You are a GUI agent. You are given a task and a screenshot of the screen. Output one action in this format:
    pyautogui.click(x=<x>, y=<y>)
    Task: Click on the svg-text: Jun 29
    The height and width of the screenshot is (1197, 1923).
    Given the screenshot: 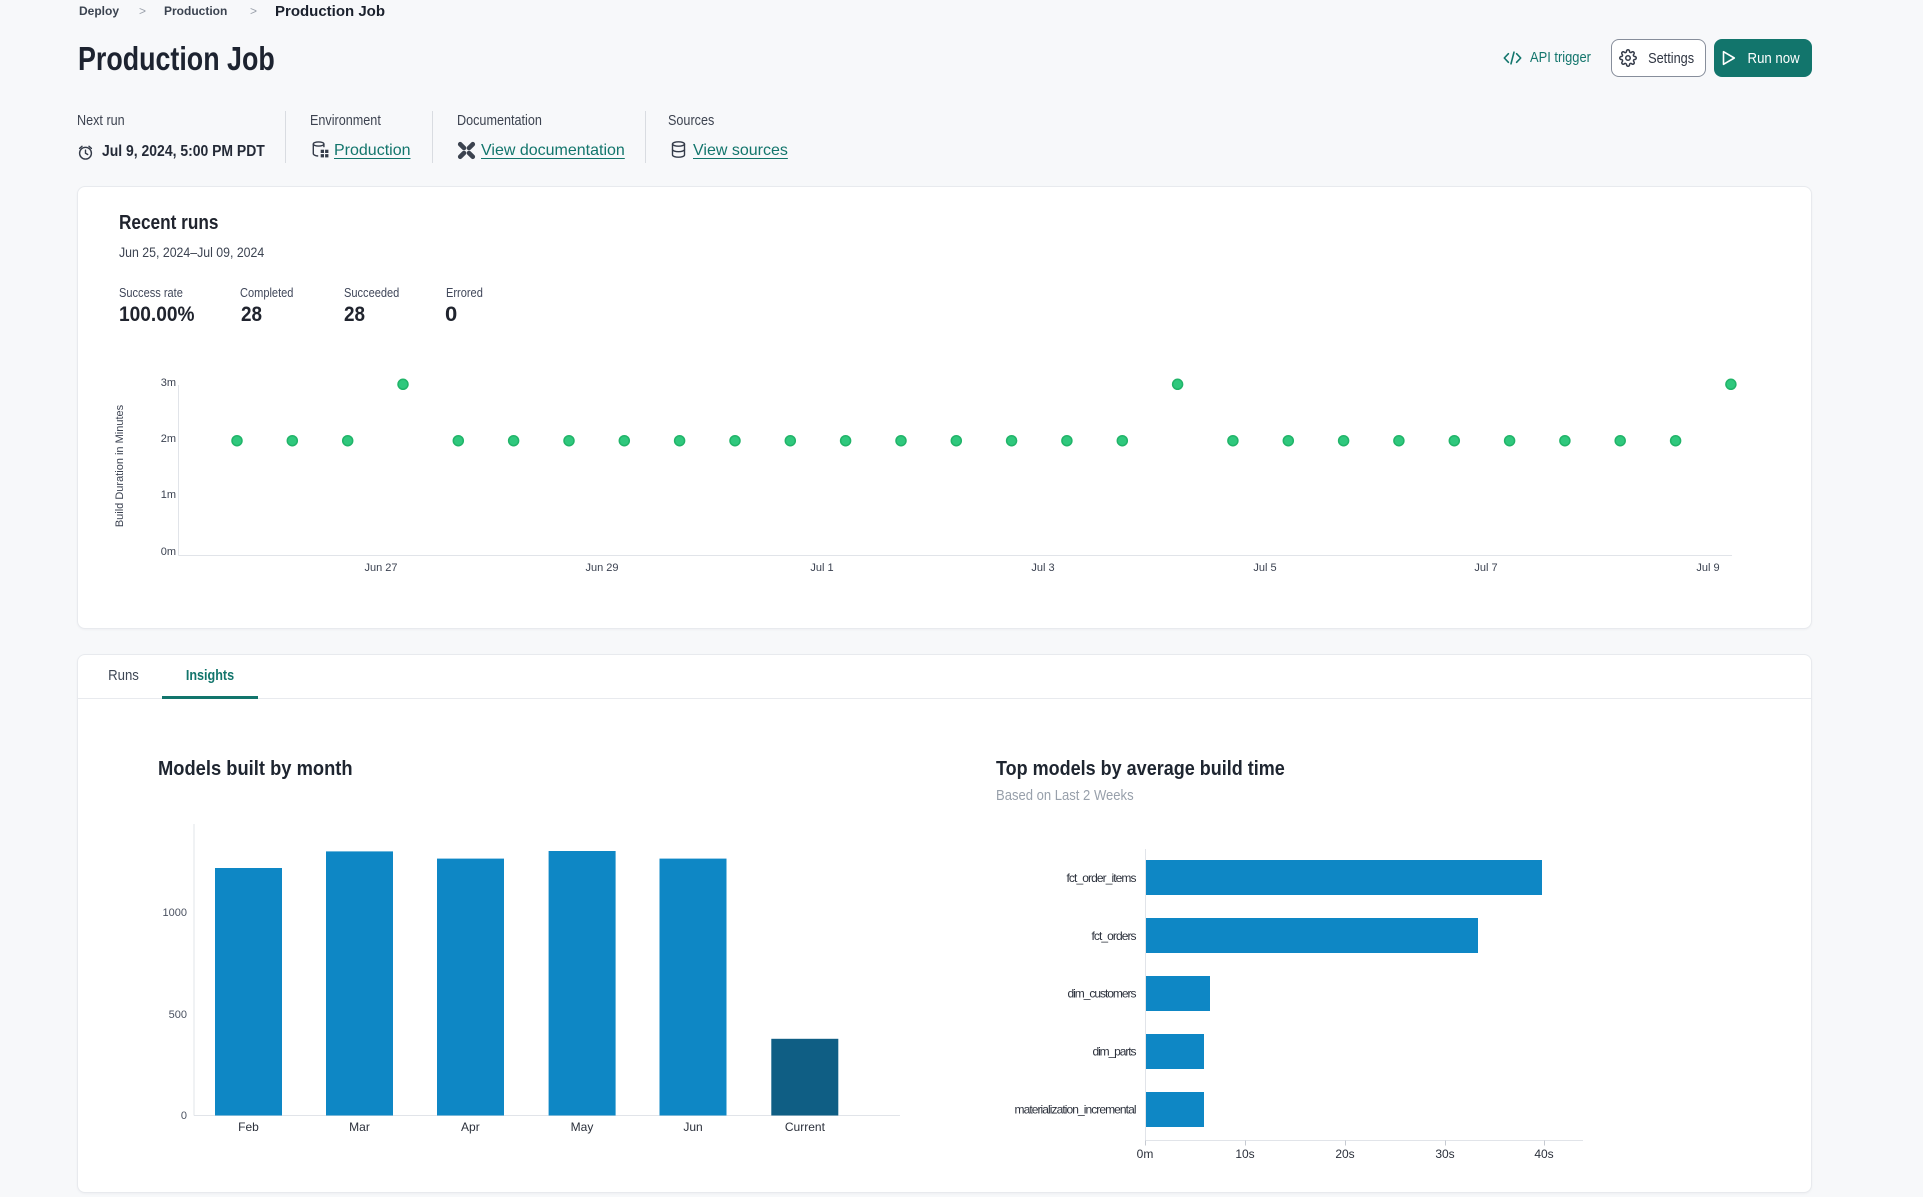 What is the action you would take?
    pyautogui.click(x=601, y=568)
    